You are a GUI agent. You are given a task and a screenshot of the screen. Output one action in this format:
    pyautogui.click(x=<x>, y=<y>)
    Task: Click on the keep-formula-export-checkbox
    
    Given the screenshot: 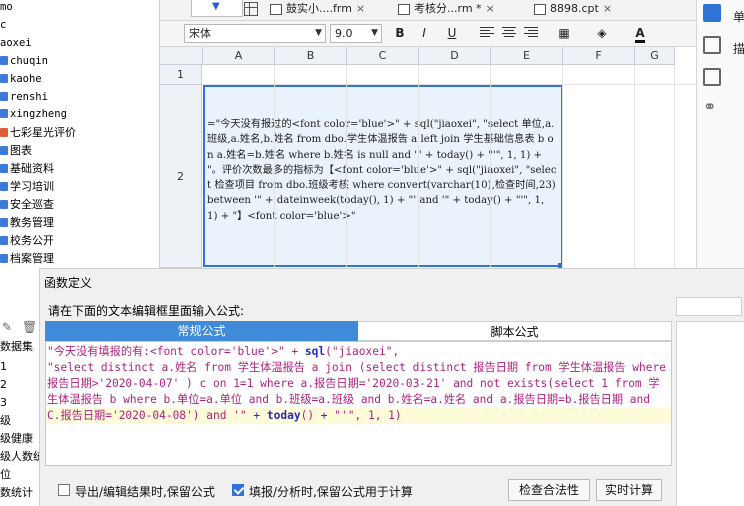 What is the action you would take?
    pyautogui.click(x=64, y=490)
    